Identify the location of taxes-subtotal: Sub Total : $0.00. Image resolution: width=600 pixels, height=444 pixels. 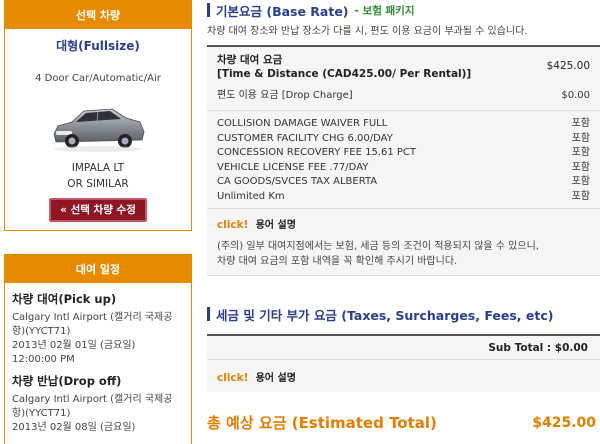
(403, 348).